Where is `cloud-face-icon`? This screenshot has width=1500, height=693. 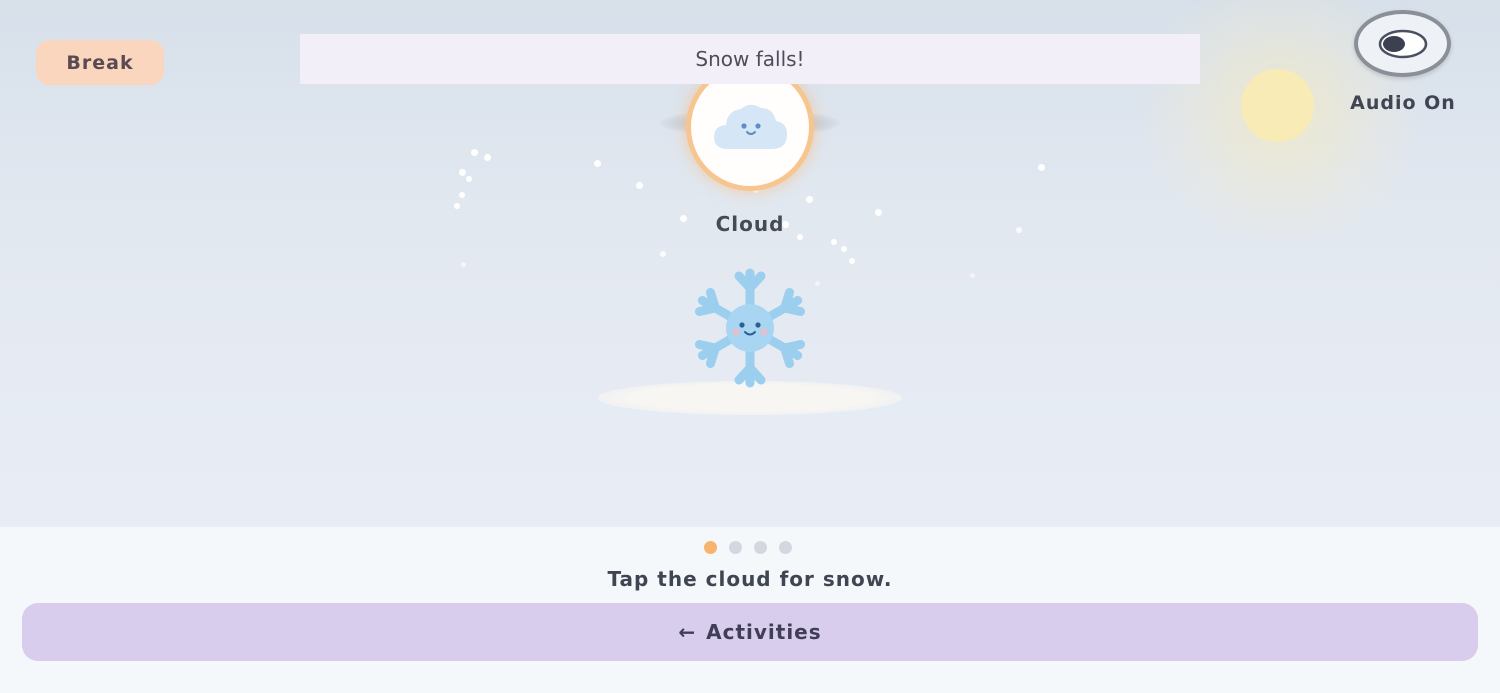
cloud-face-icon is located at coordinates (751, 126).